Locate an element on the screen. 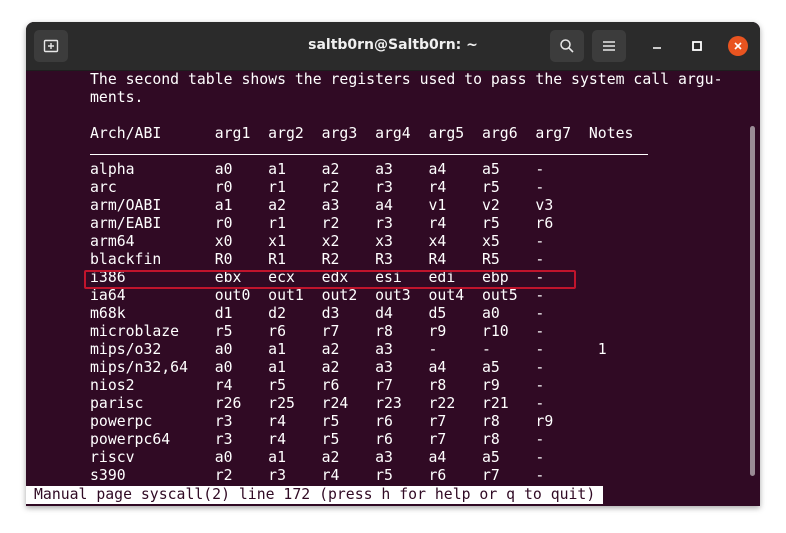  search-icon is located at coordinates (567, 46).